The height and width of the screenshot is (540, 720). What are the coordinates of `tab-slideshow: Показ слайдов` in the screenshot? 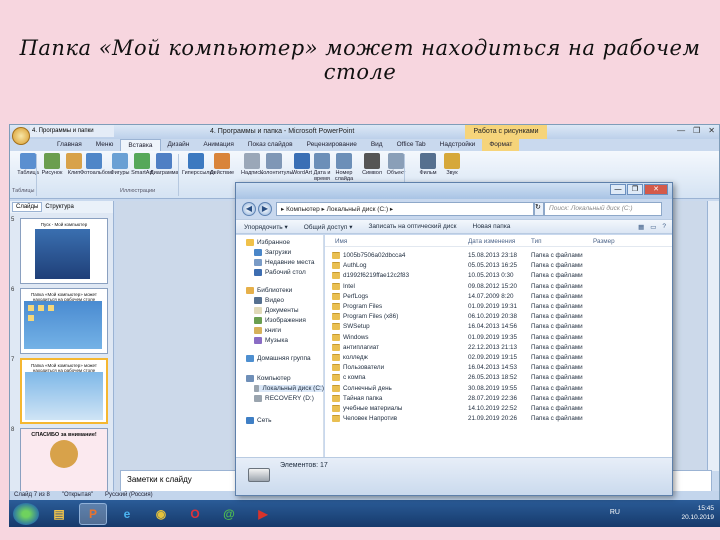 It's located at (270, 145).